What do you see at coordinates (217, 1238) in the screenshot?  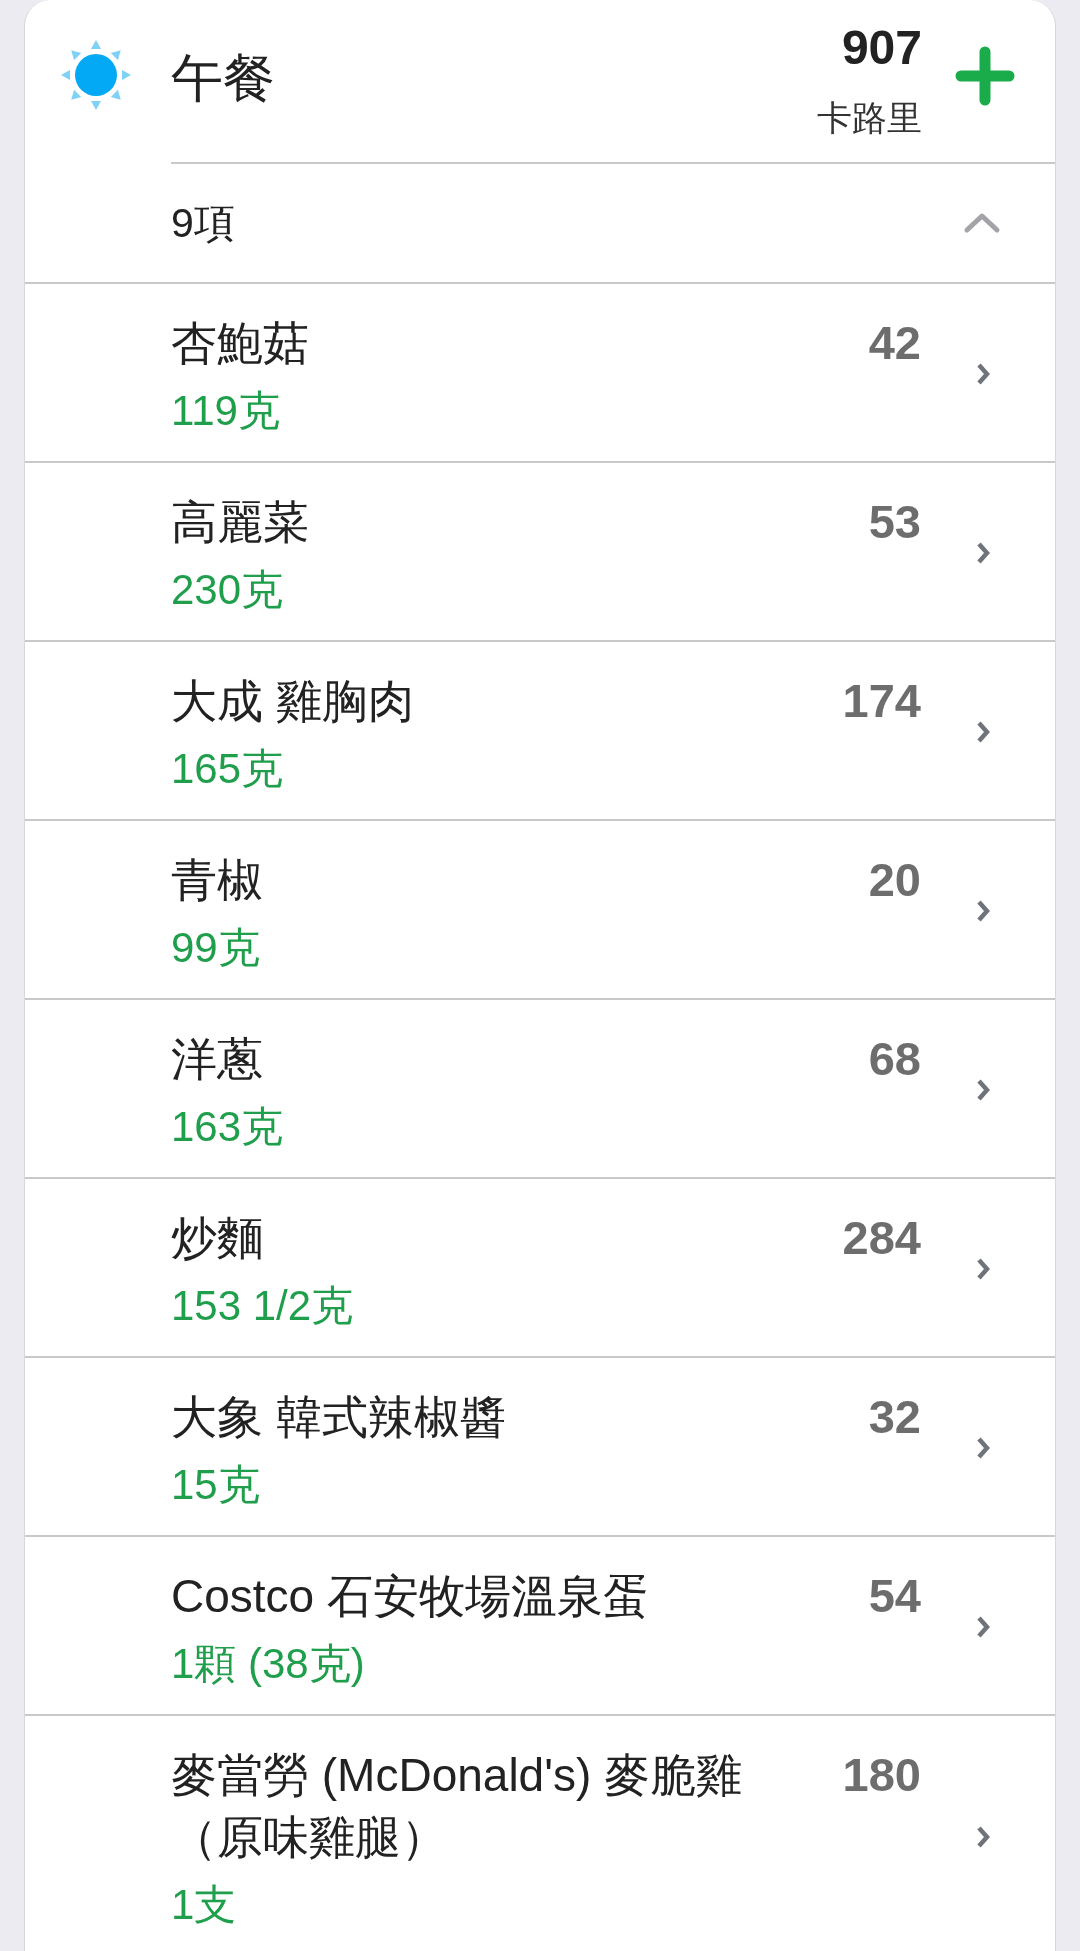 I see `food-name: 炒麵` at bounding box center [217, 1238].